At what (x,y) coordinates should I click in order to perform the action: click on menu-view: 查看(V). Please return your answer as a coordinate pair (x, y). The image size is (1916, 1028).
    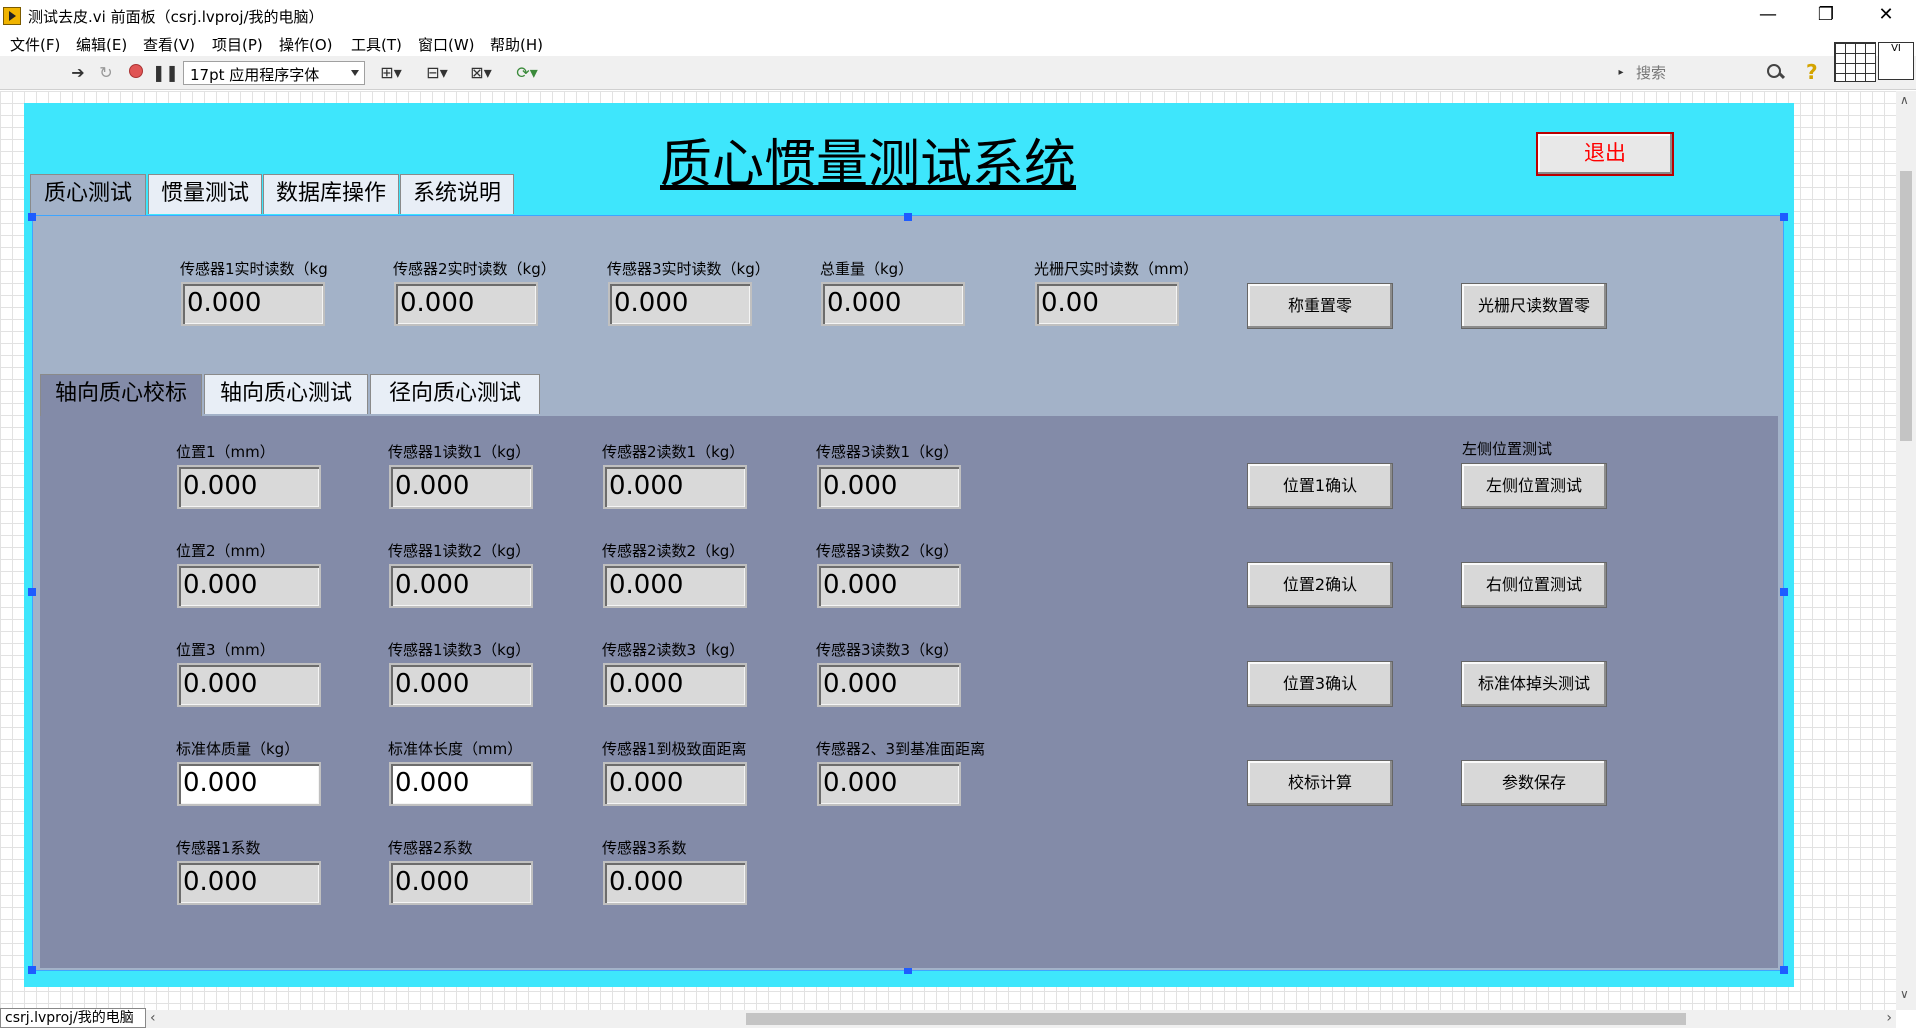
    Looking at the image, I should click on (169, 44).